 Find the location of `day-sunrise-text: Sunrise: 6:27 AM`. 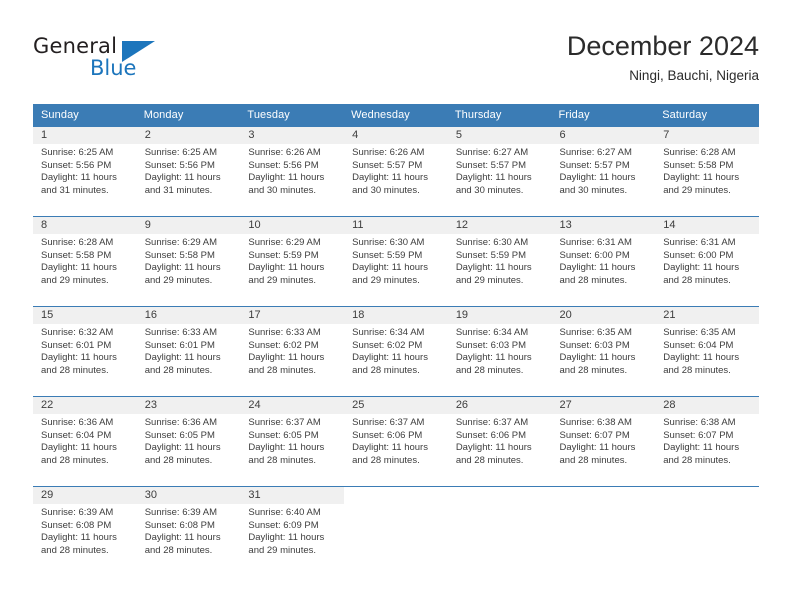

day-sunrise-text: Sunrise: 6:27 AM is located at coordinates (492, 152).